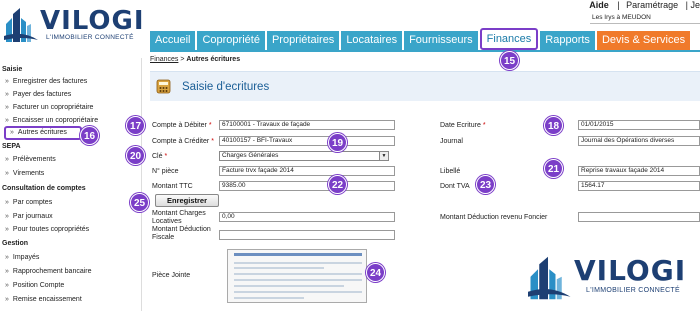  I want to click on compte-crediter-field: 40100157 - BFI-Travaux, so click(307, 141).